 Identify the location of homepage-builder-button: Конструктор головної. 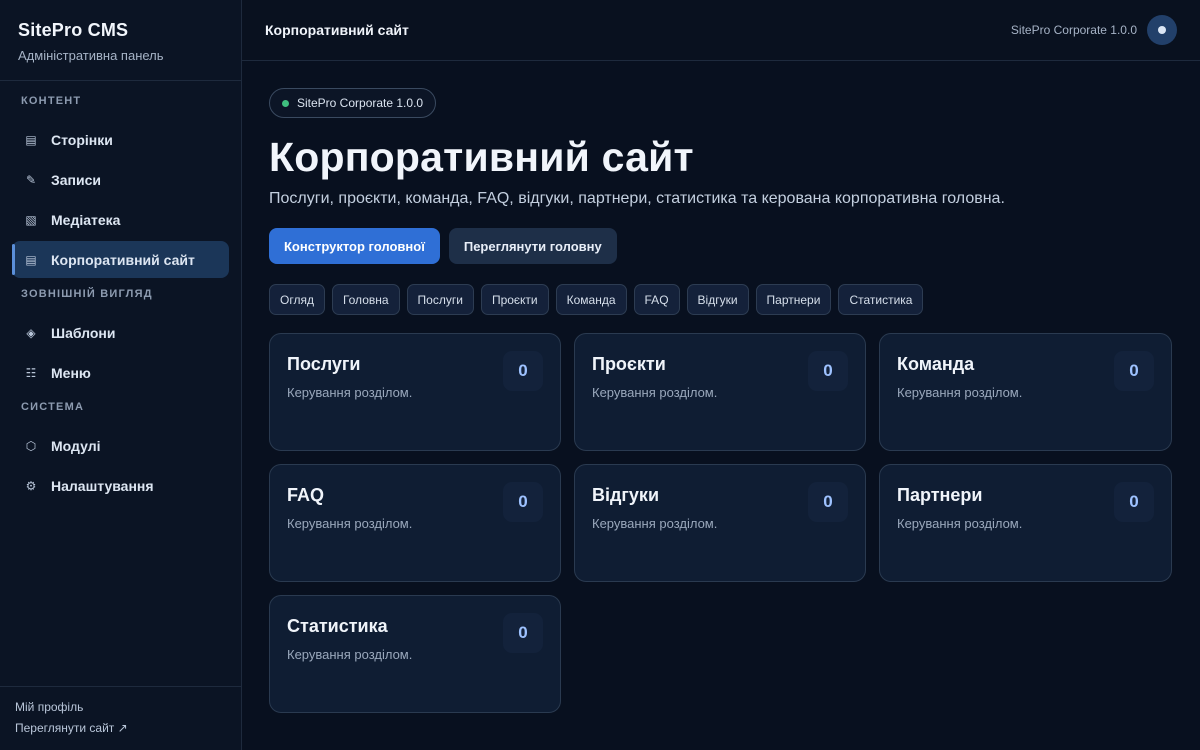
(354, 246).